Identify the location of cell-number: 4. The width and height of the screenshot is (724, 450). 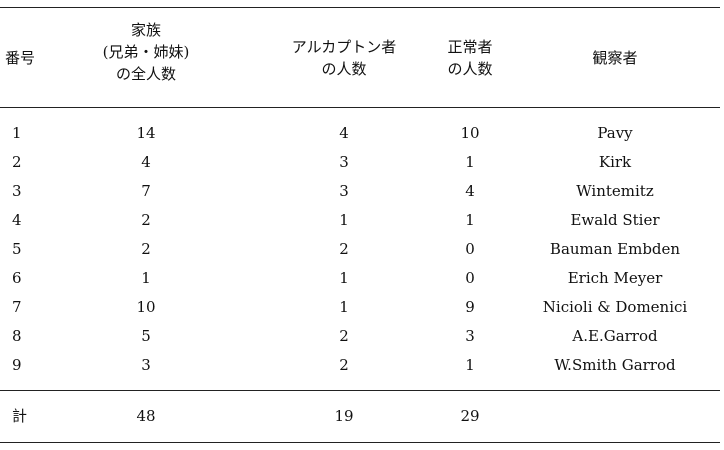
(17, 220).